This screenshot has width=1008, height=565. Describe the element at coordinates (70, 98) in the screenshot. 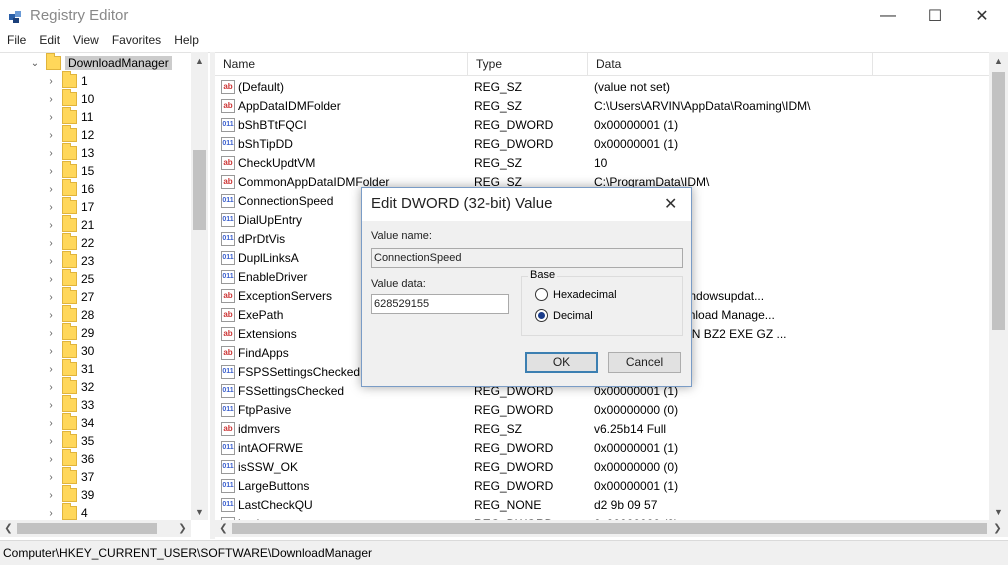

I see `tree-item: › 10` at that location.